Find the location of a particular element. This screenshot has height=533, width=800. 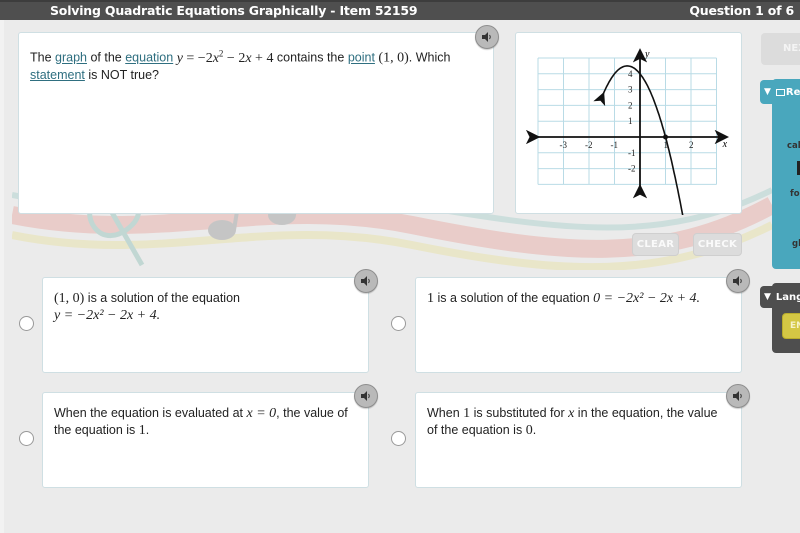

y-tick-label: 2 is located at coordinates (630, 105).